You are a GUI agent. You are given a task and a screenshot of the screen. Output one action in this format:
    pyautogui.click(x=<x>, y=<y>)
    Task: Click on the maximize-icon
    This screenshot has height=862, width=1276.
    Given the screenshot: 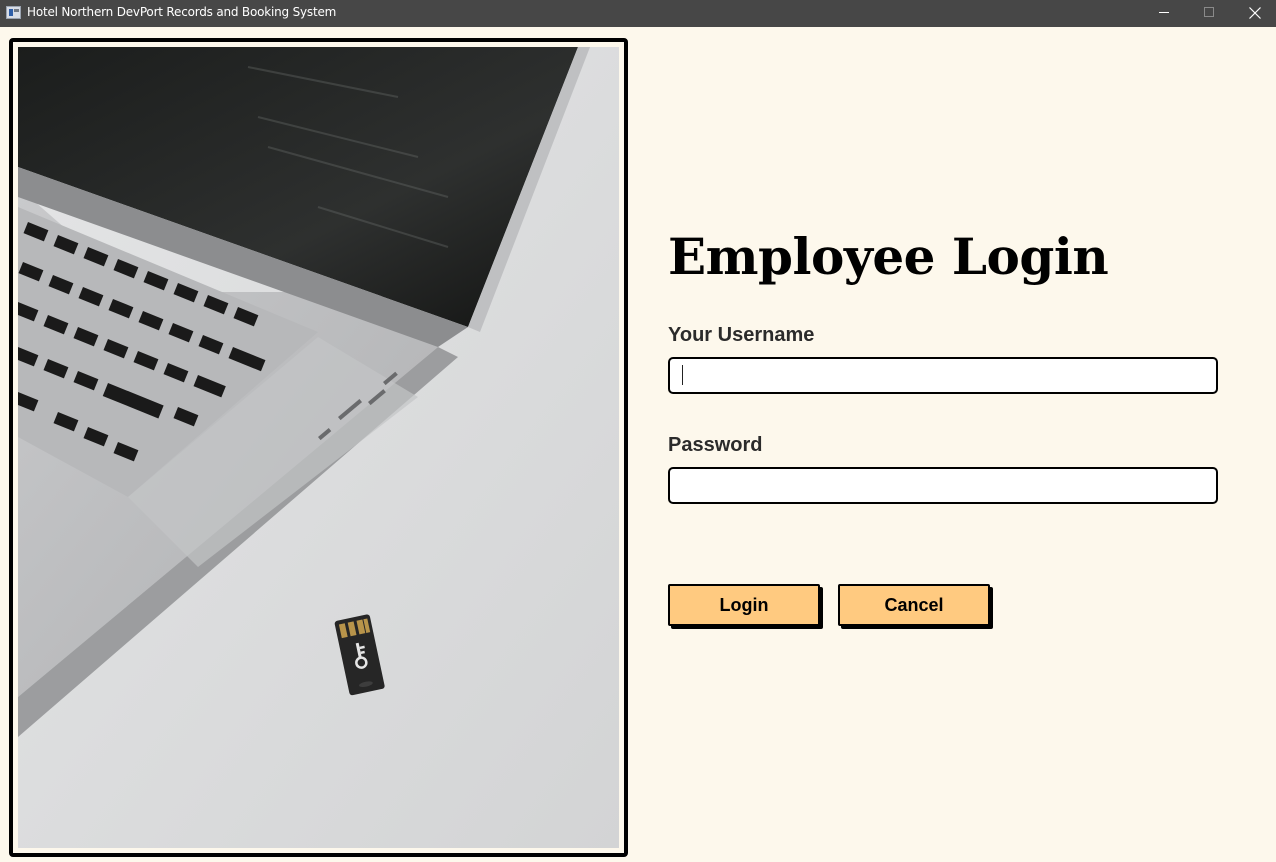 What is the action you would take?
    pyautogui.click(x=1209, y=12)
    